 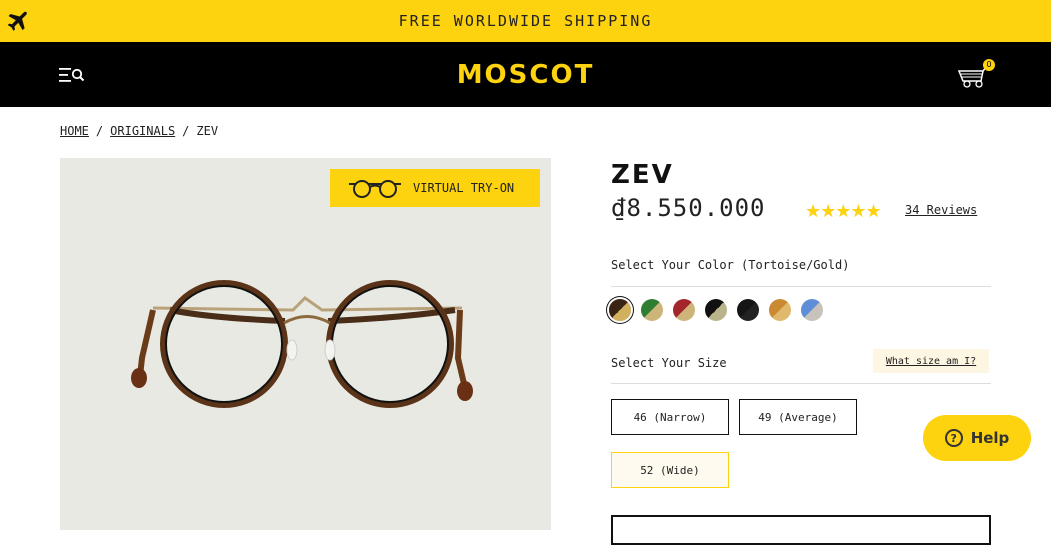 What do you see at coordinates (670, 470) in the screenshot?
I see `size-option-52: 52 (Wide)` at bounding box center [670, 470].